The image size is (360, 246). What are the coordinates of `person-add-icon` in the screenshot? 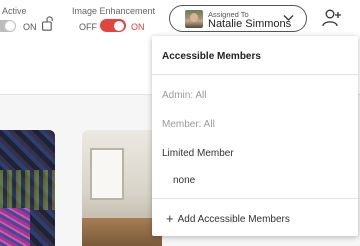 It's located at (332, 18).